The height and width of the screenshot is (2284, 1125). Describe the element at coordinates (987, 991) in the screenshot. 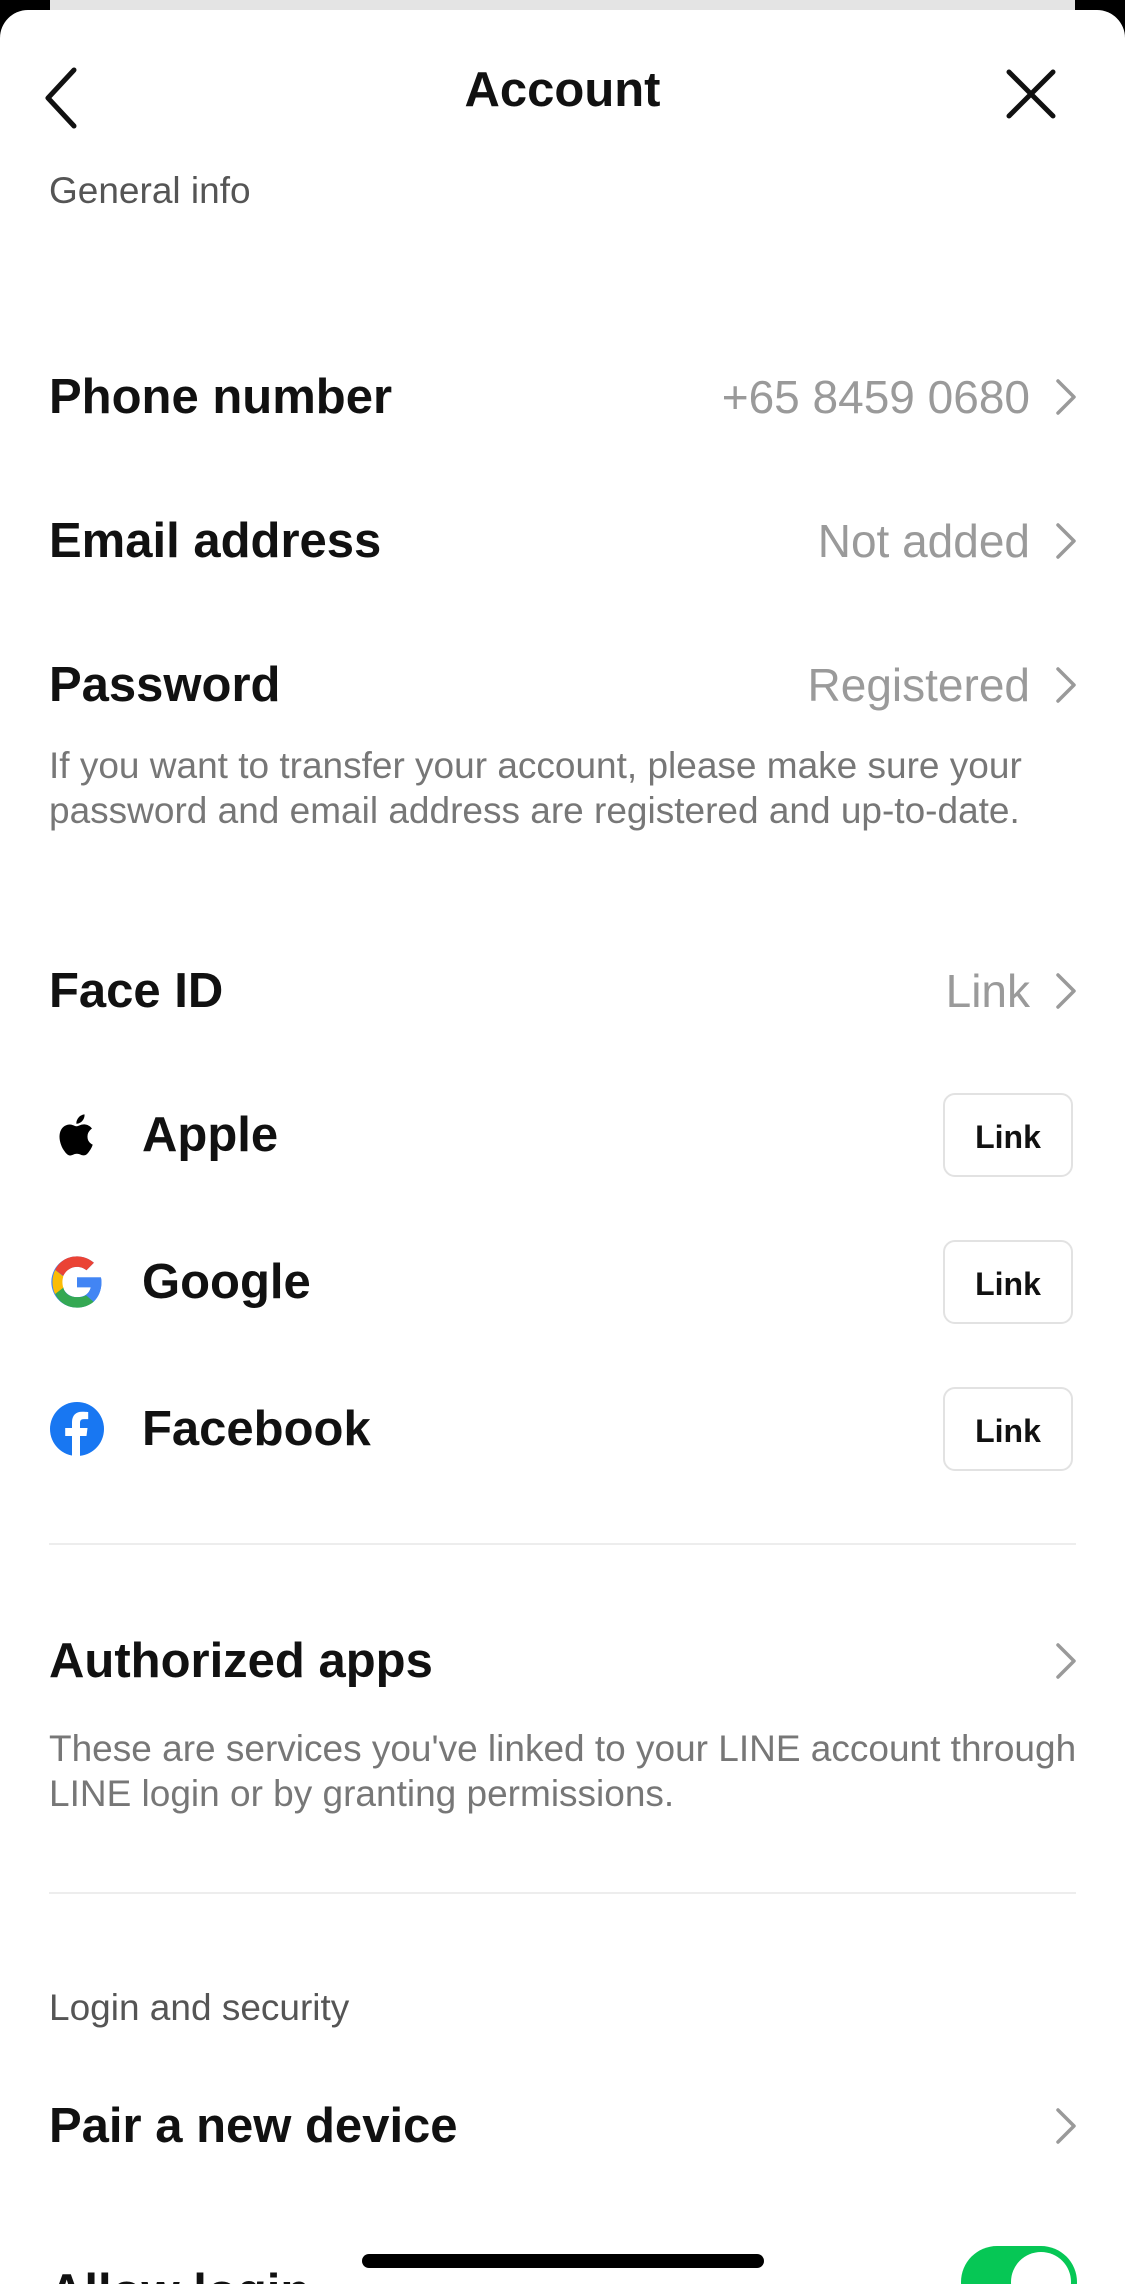

I see `face-id-value: Link` at that location.